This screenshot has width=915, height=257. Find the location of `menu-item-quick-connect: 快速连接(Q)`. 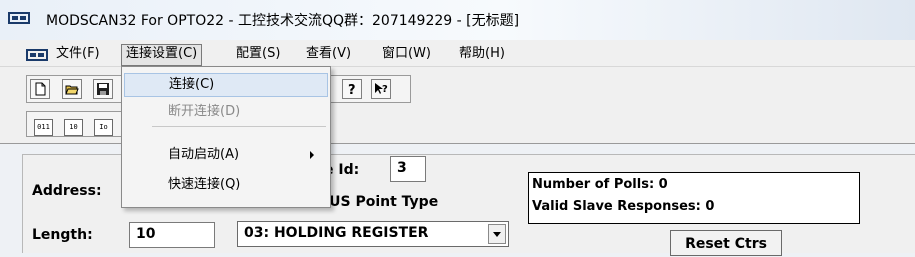

menu-item-quick-connect: 快速连接(Q) is located at coordinates (226, 185).